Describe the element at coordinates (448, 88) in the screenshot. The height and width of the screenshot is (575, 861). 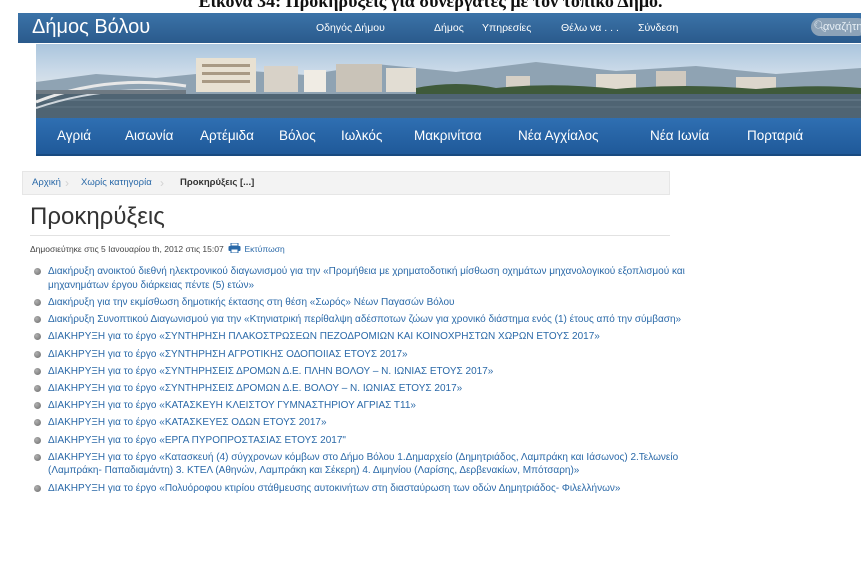
I see `banner-photo` at that location.